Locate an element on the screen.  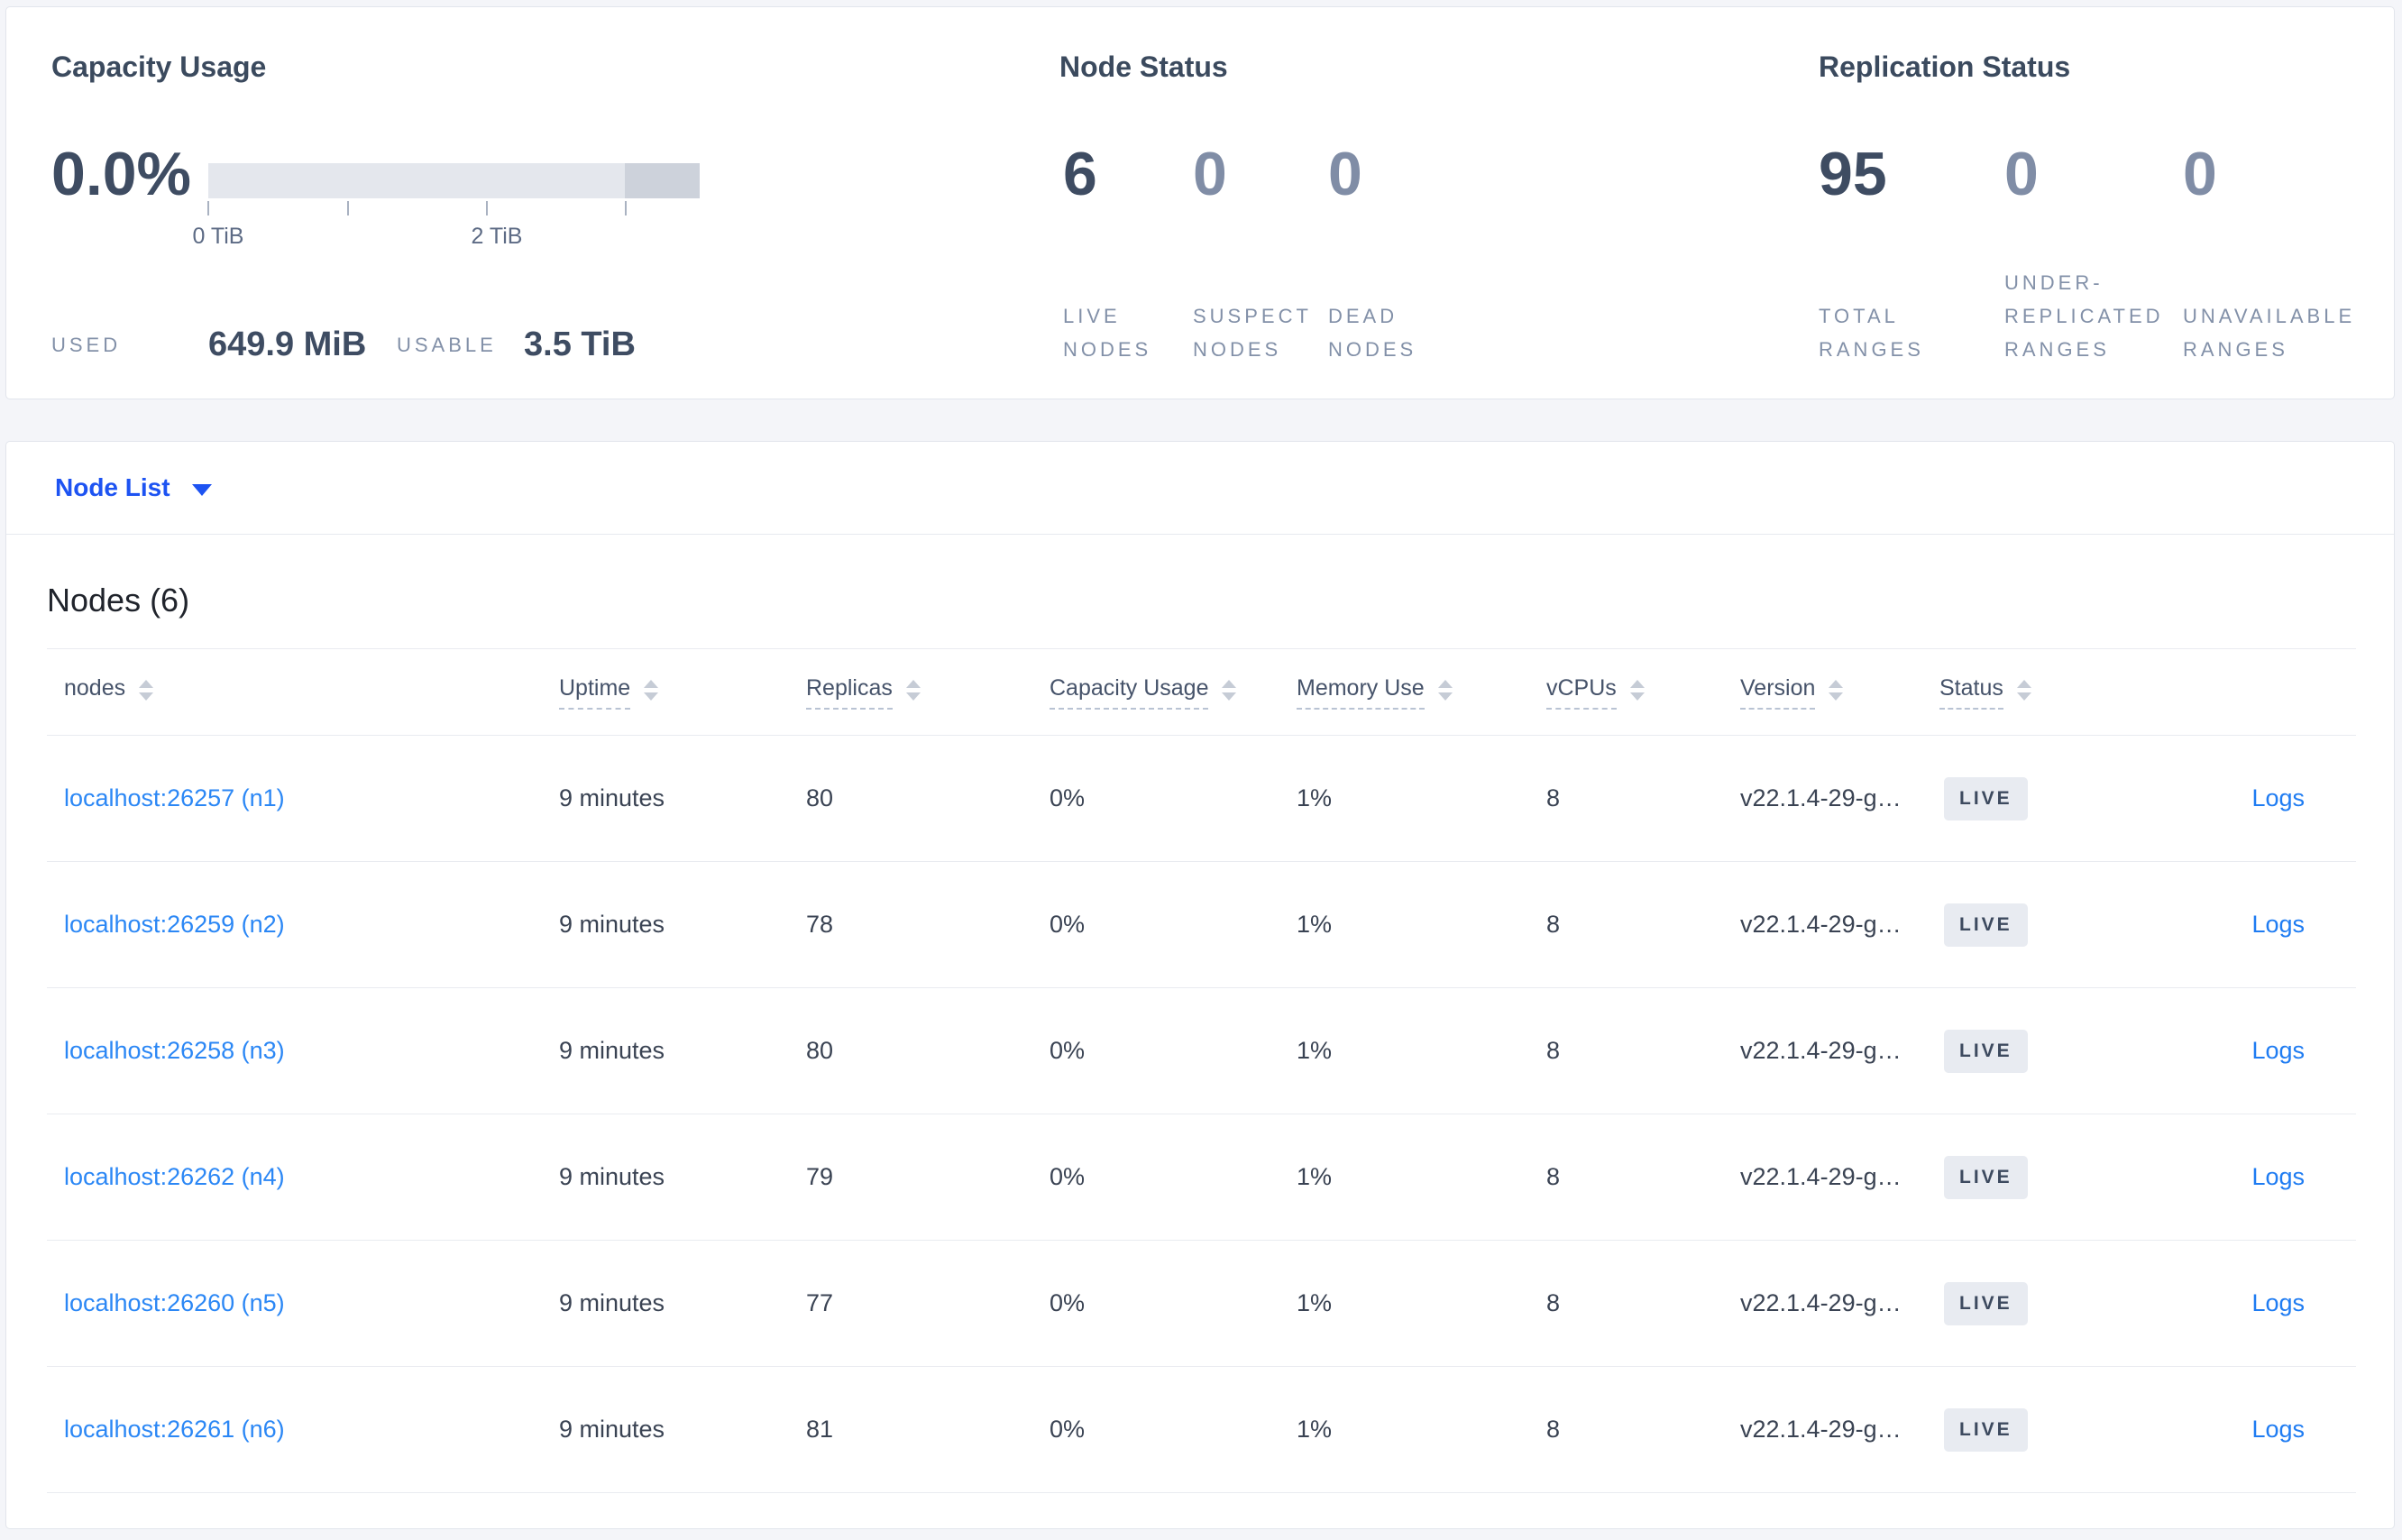
column-header-version: Version is located at coordinates (1839, 693).